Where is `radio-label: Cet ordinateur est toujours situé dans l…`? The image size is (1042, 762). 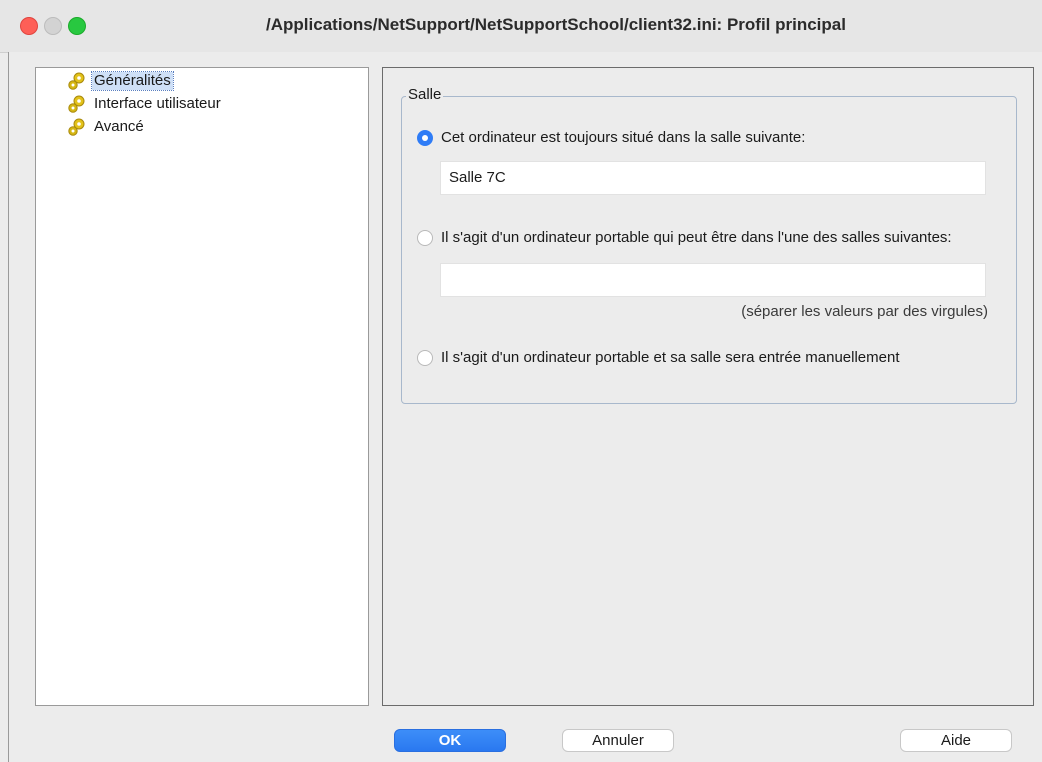
radio-label: Cet ordinateur est toujours situé dans l… is located at coordinates (623, 137).